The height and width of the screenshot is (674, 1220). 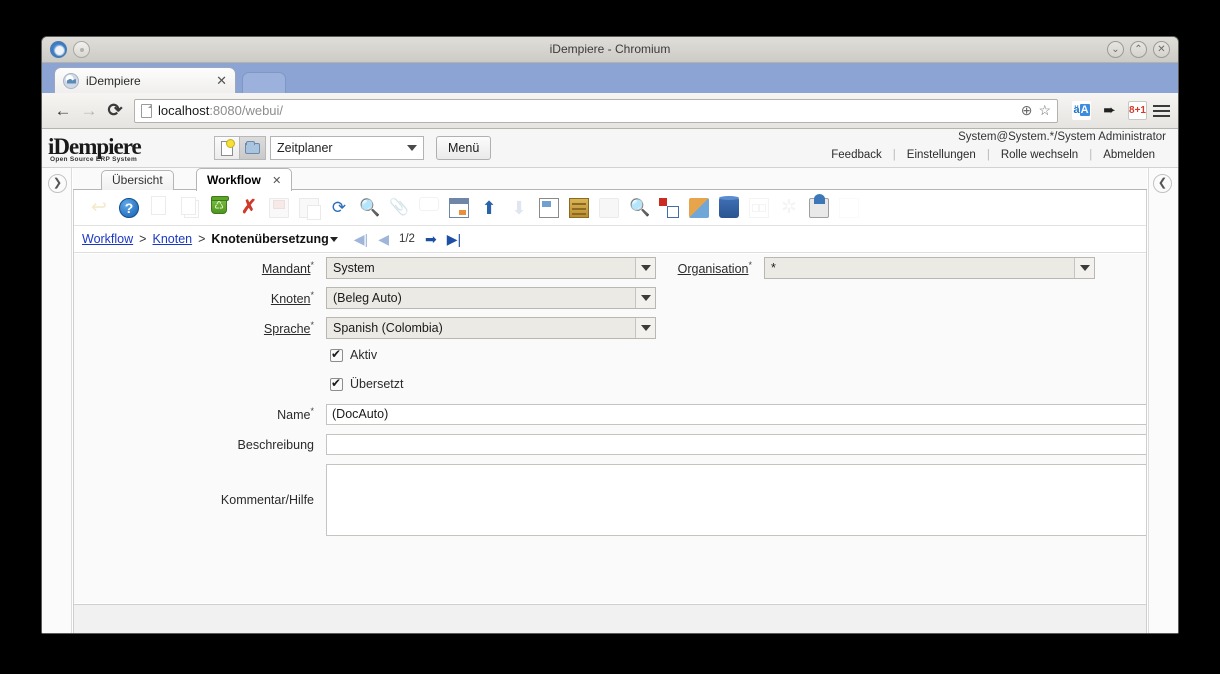 What do you see at coordinates (129, 208) in the screenshot?
I see `help-icon: ?` at bounding box center [129, 208].